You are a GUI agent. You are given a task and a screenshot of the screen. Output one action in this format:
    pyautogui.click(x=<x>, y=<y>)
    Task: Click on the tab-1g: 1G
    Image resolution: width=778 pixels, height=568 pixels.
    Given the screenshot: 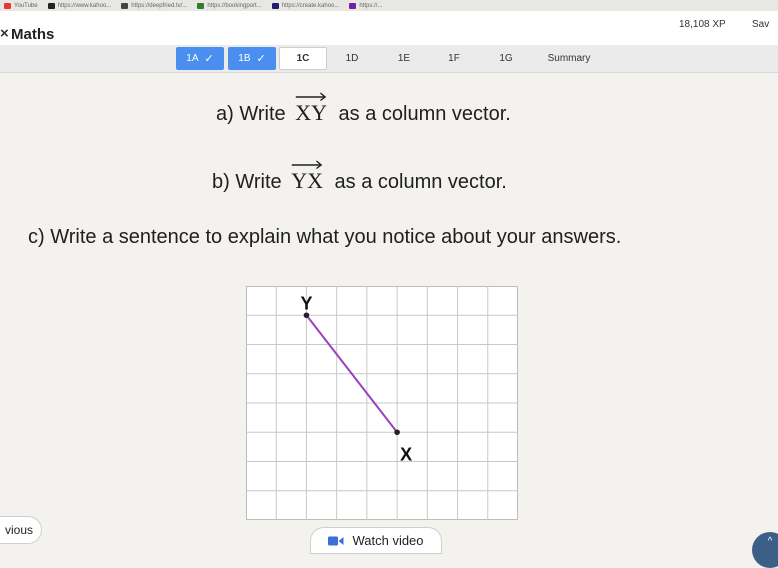 What is the action you would take?
    pyautogui.click(x=506, y=58)
    